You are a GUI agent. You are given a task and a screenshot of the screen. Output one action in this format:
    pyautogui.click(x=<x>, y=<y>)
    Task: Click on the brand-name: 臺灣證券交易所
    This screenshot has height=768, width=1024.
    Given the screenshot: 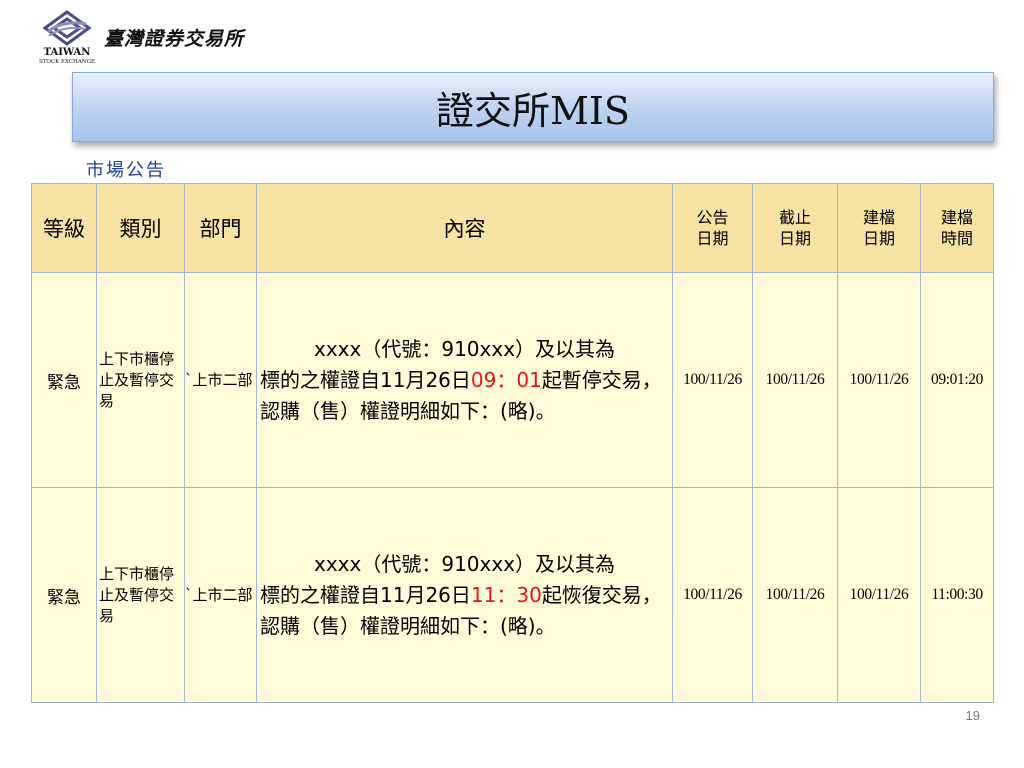 What is the action you would take?
    pyautogui.click(x=174, y=39)
    